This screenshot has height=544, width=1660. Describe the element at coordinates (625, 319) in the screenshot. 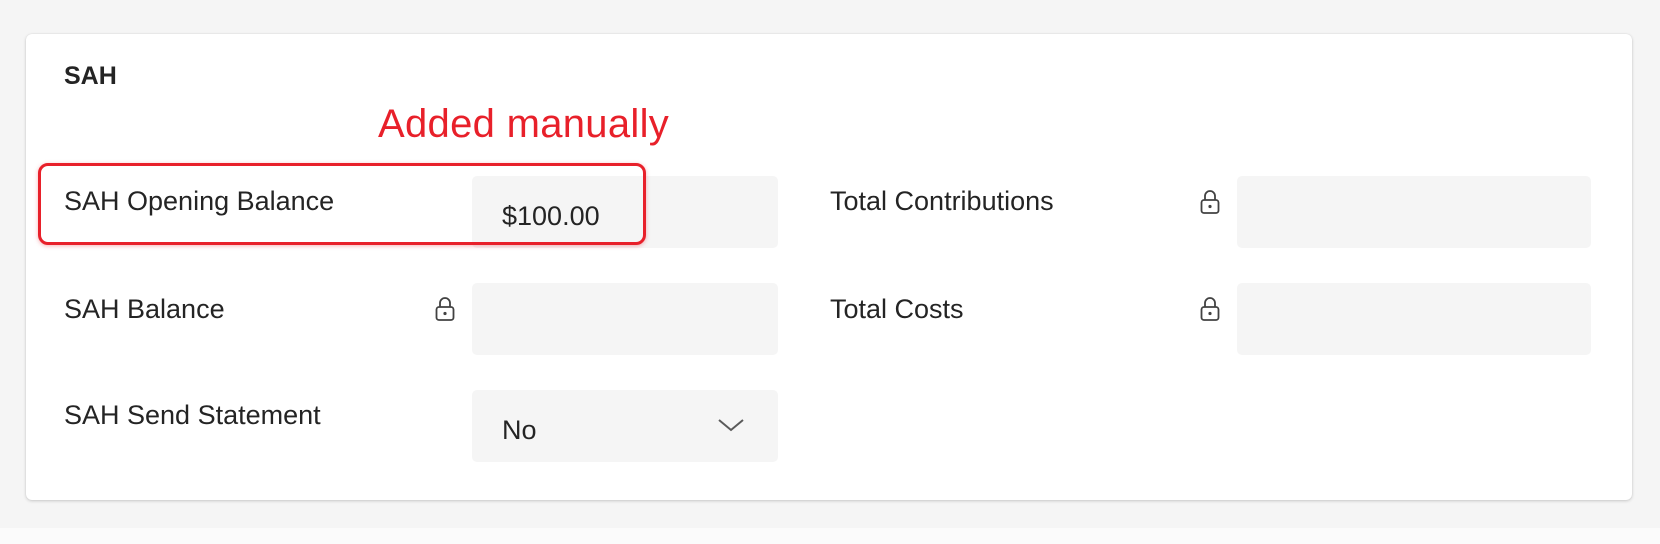

I see `sah-balance-input` at that location.